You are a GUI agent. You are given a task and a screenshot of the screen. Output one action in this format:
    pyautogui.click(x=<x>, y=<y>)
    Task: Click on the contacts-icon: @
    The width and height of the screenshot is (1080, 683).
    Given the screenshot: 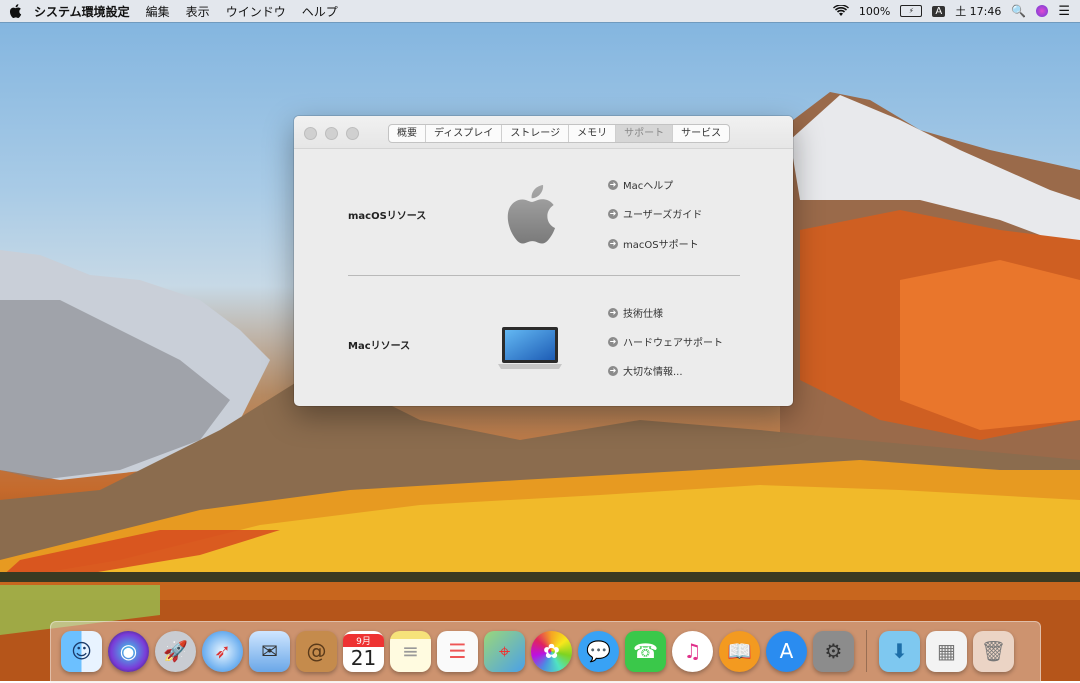 What is the action you would take?
    pyautogui.click(x=316, y=651)
    